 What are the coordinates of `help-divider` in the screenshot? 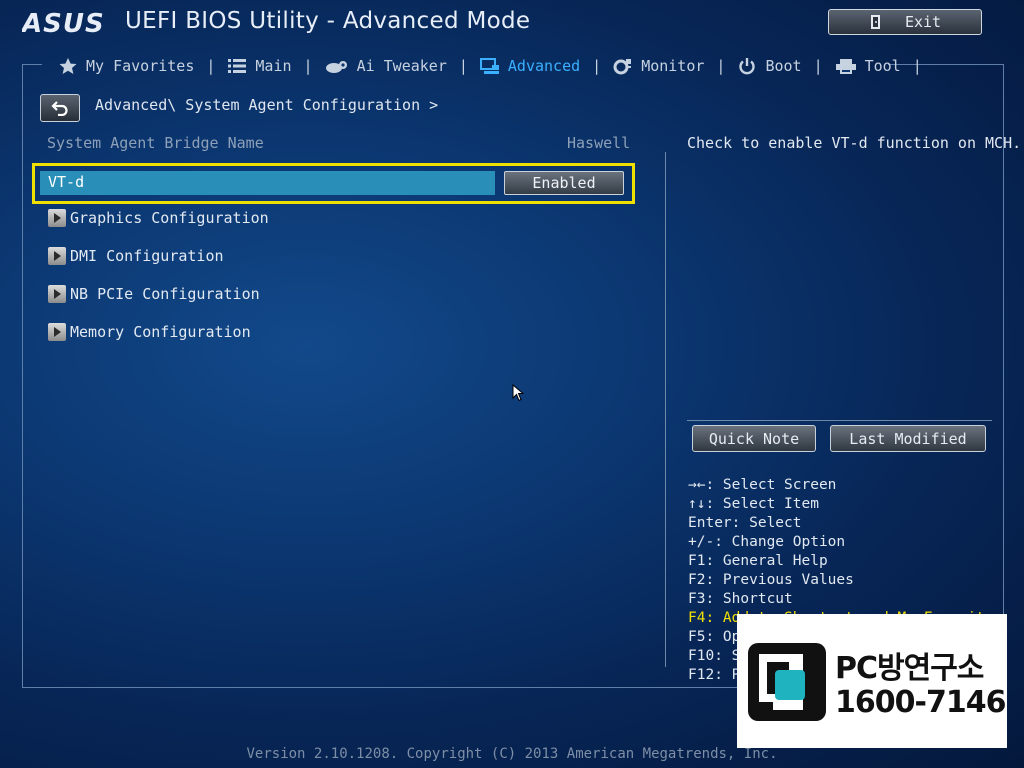 It's located at (839, 420).